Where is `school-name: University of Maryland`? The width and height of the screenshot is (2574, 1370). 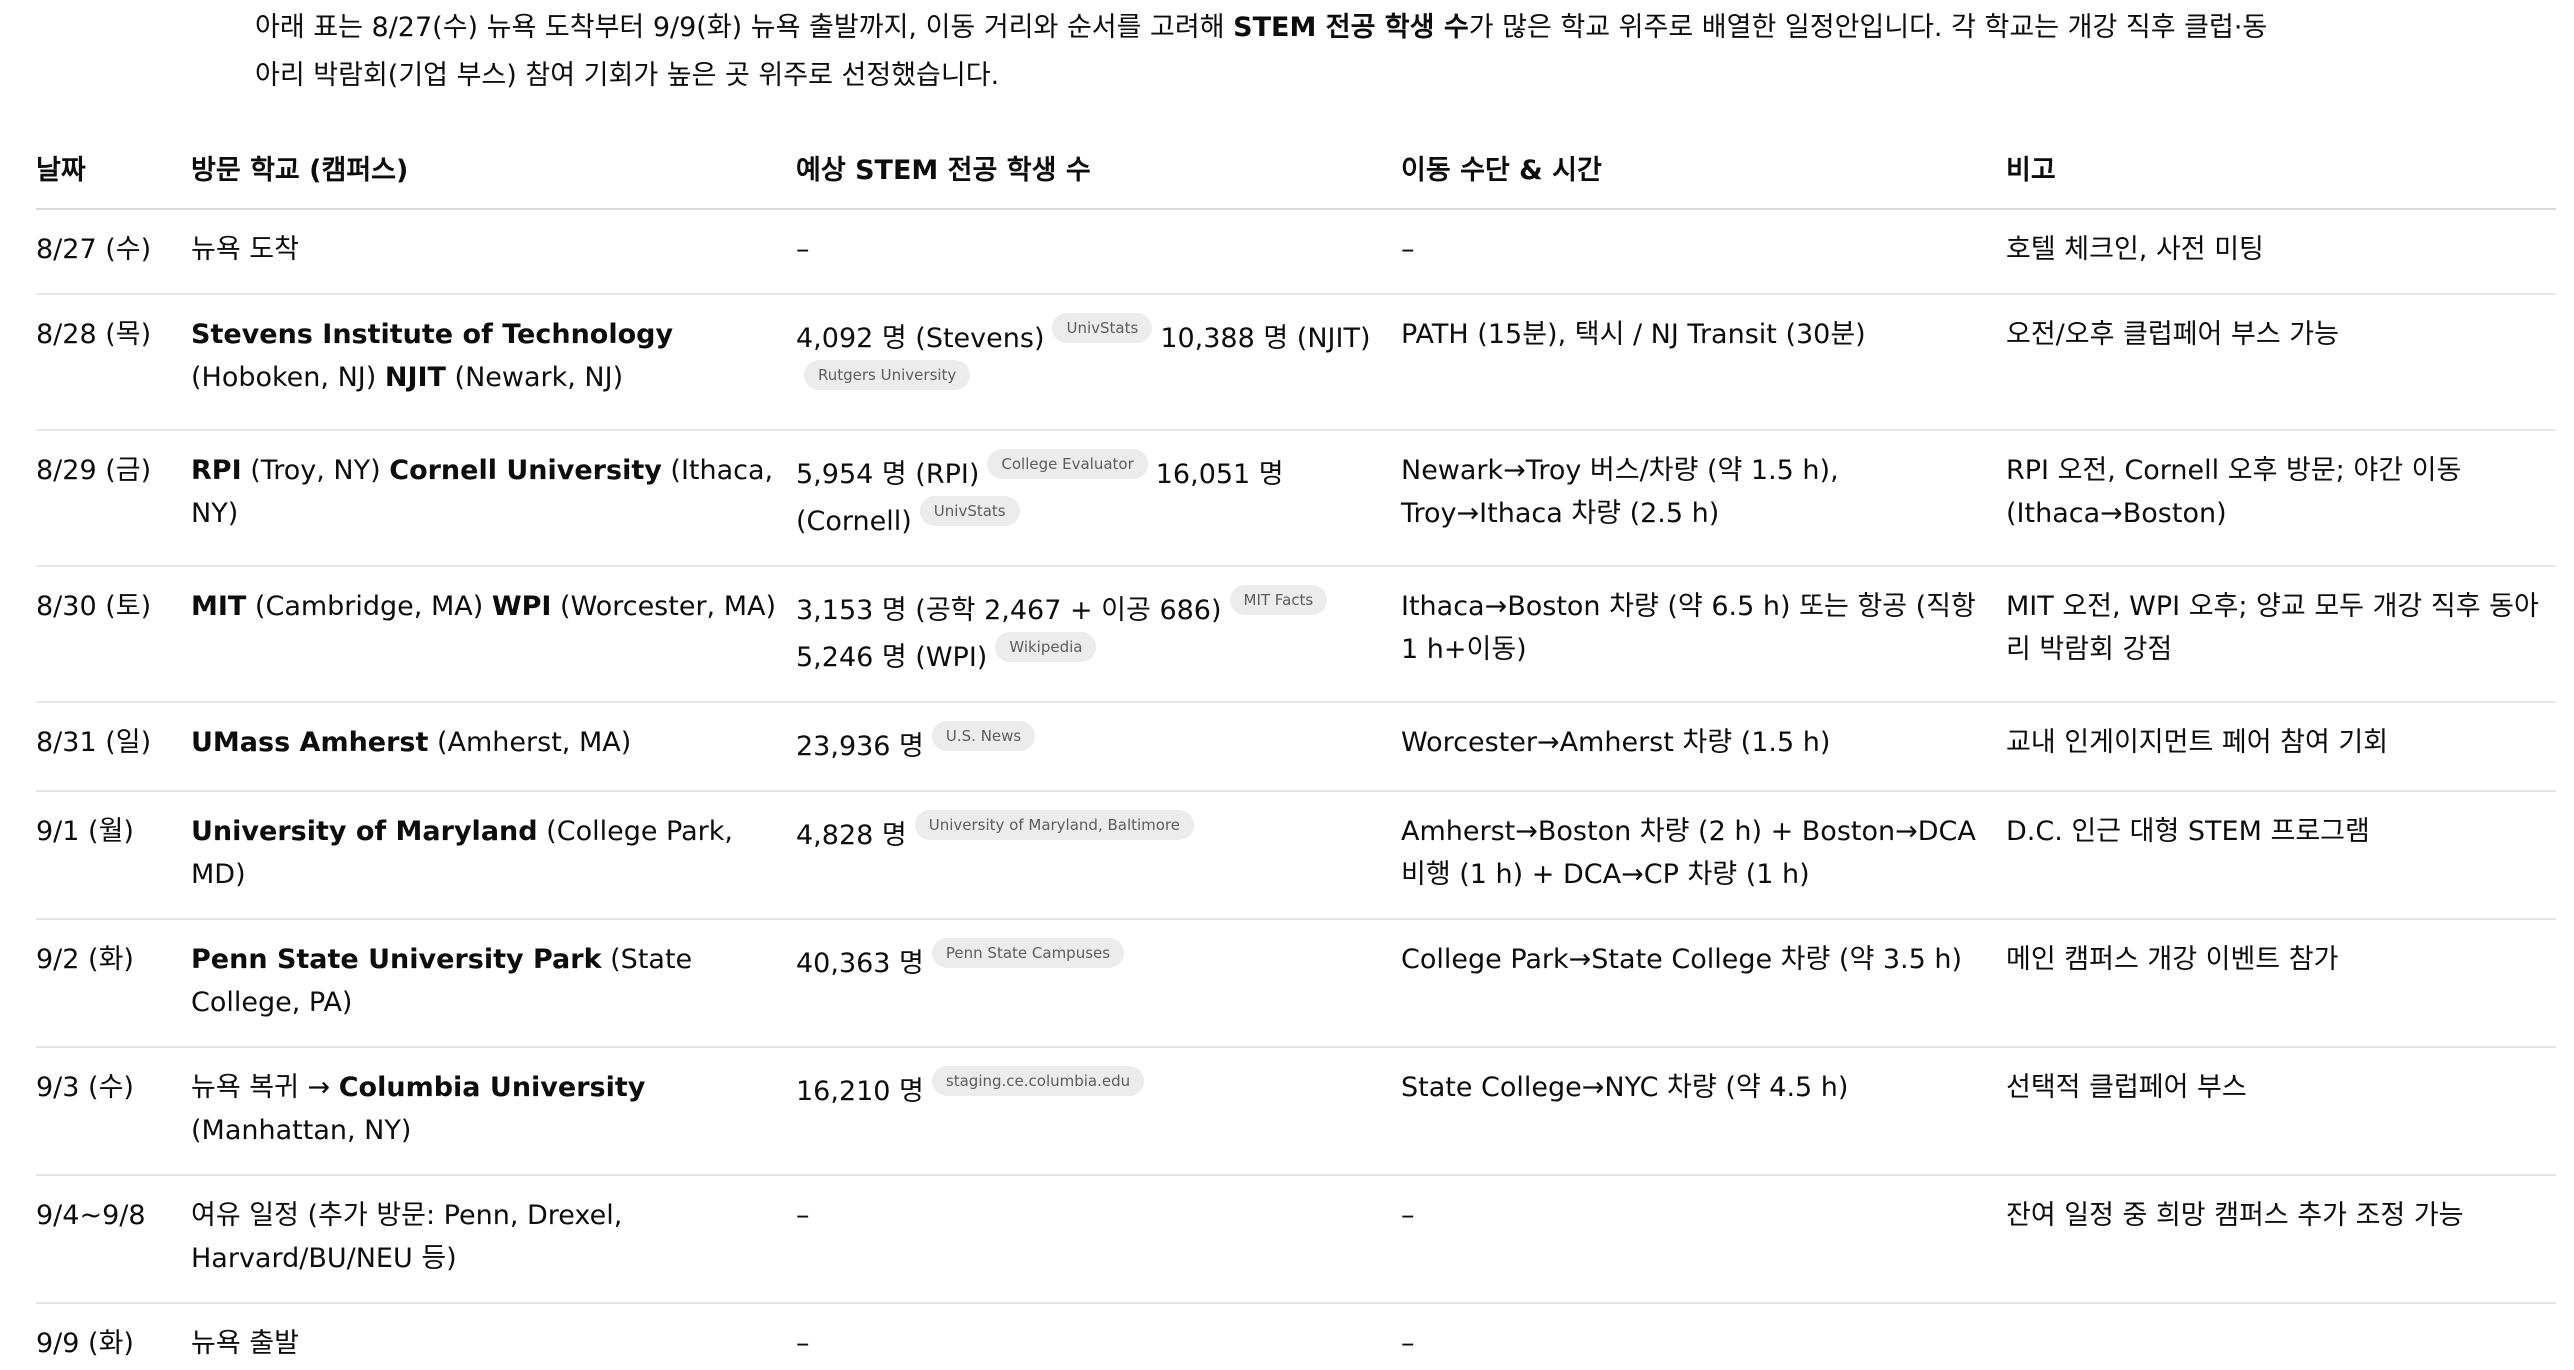
school-name: University of Maryland is located at coordinates (364, 831).